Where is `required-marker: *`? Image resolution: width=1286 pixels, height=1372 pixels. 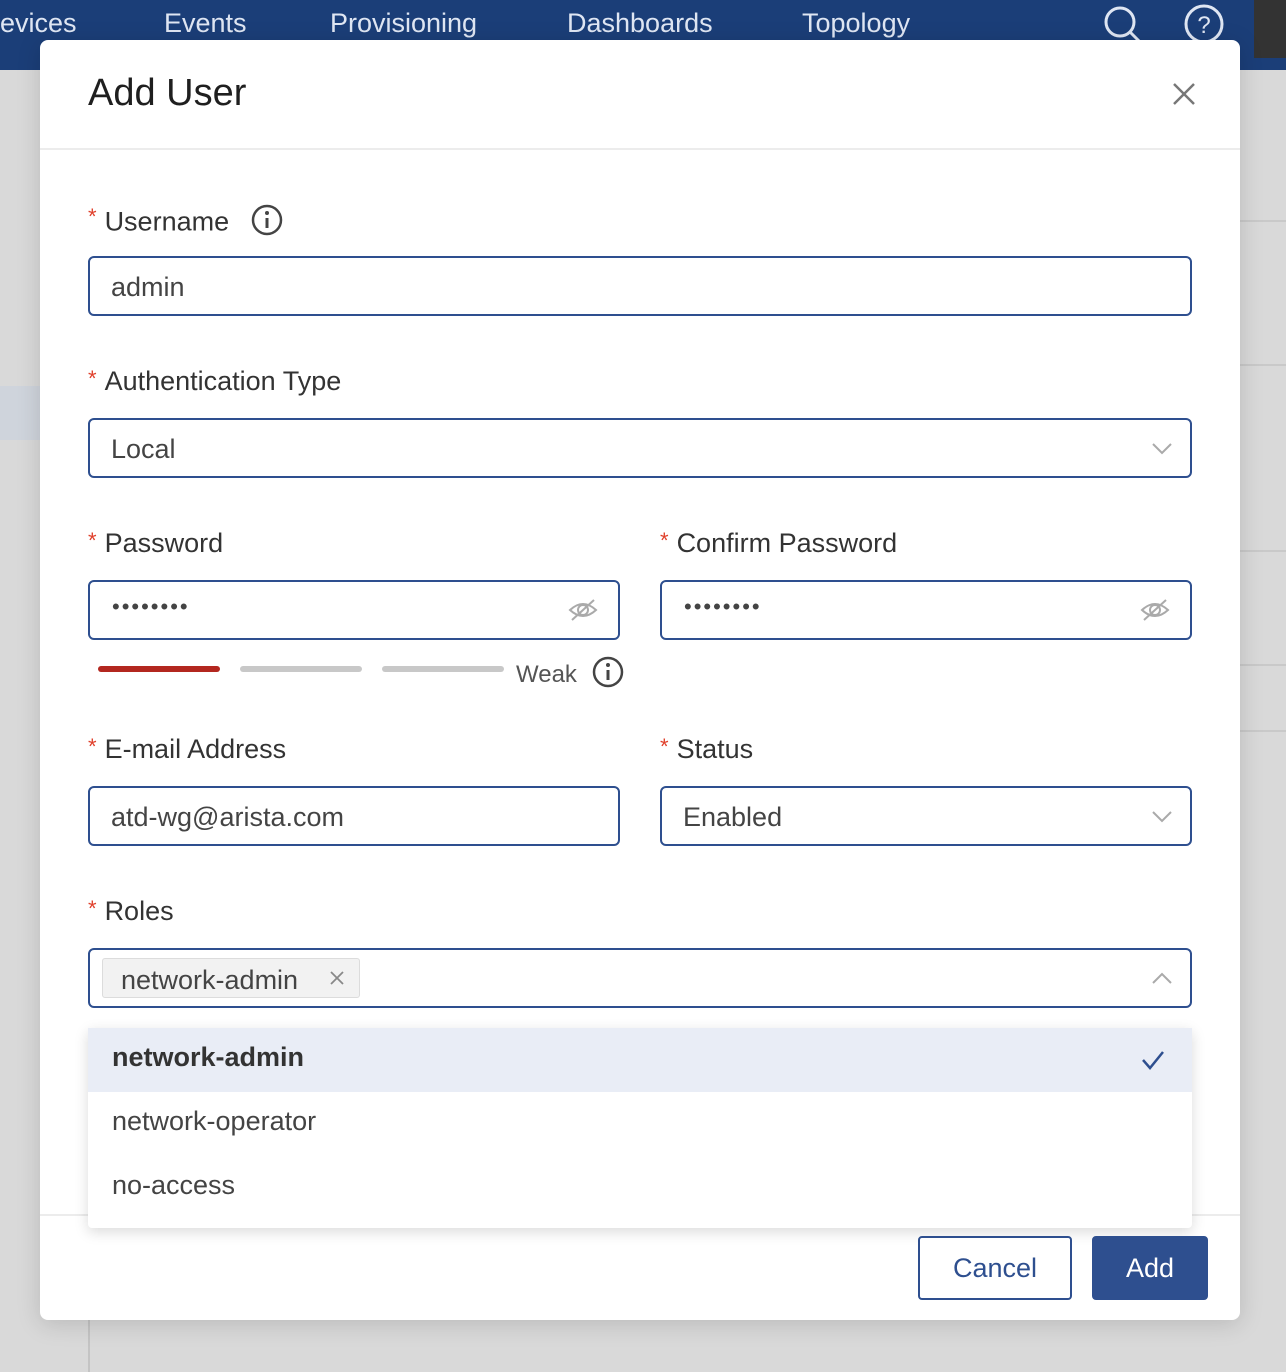
required-marker: * is located at coordinates (92, 216).